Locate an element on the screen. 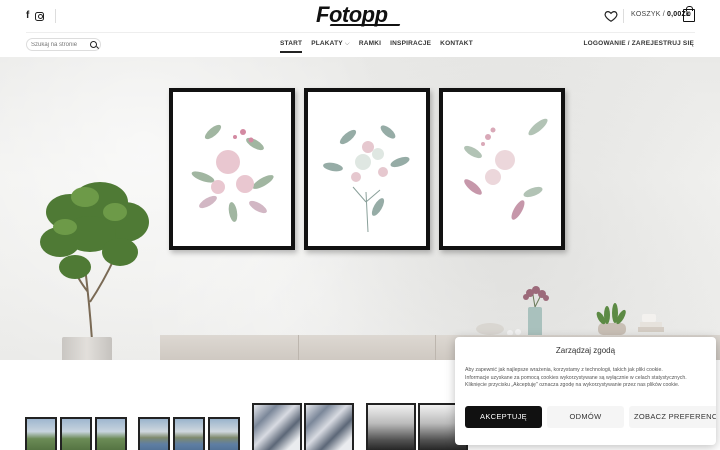 The height and width of the screenshot is (450, 720). nav-item-plakaty-label: PLAKATY is located at coordinates (327, 43).